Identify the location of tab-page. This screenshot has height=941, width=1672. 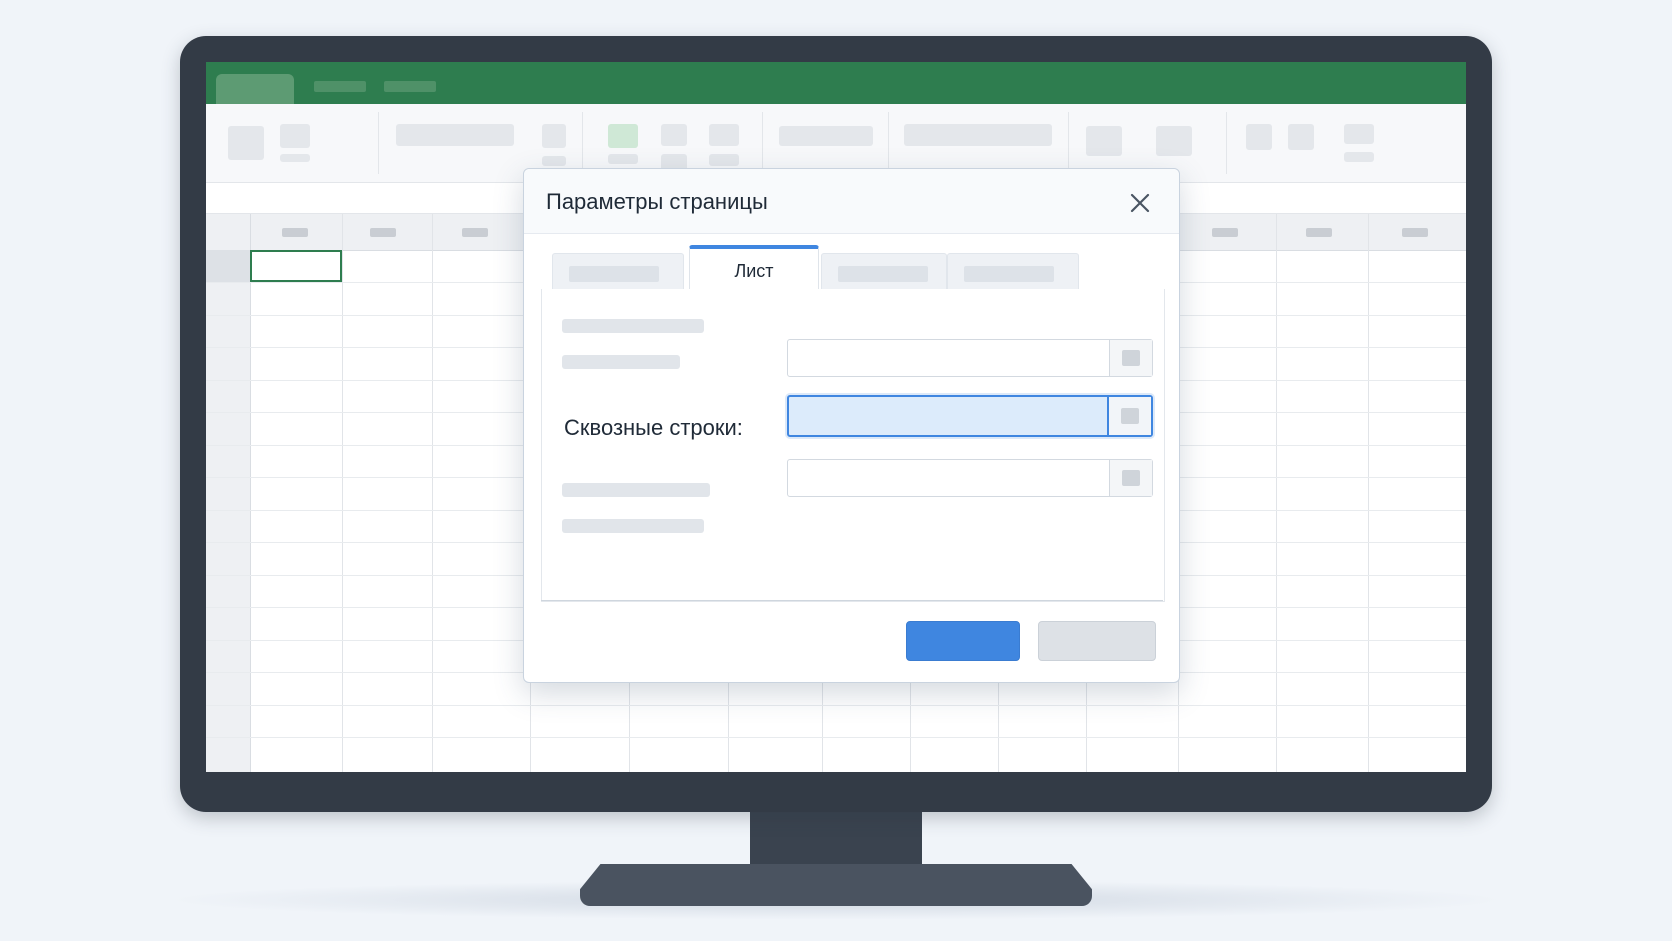
(618, 271).